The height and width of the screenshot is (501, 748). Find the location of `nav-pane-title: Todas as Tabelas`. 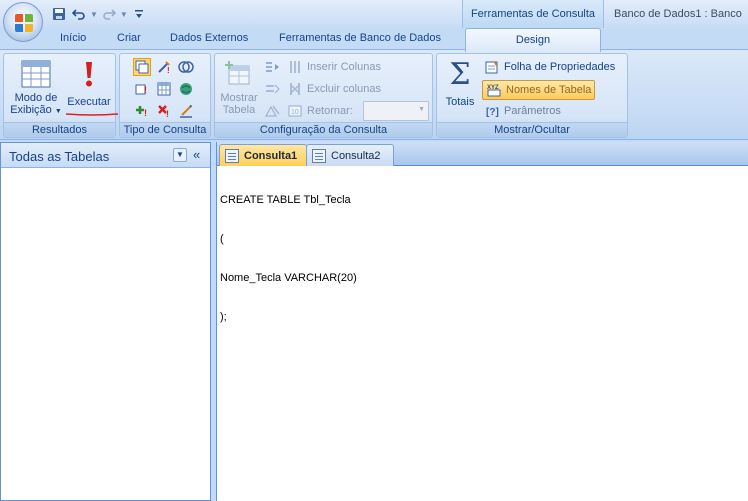

nav-pane-title: Todas as Tabelas is located at coordinates (59, 156).